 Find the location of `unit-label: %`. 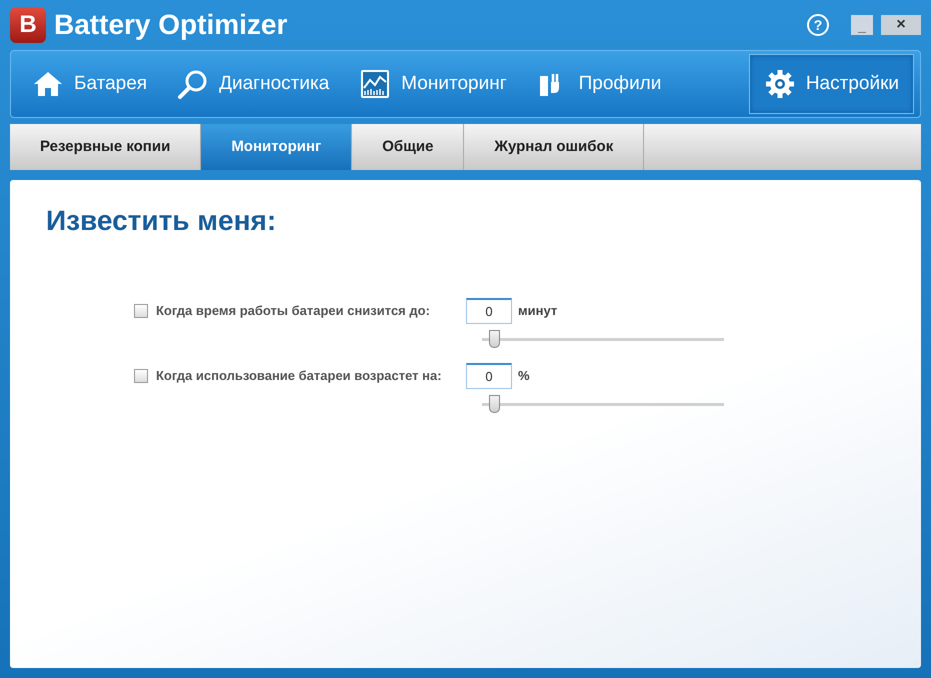

unit-label: % is located at coordinates (524, 376).